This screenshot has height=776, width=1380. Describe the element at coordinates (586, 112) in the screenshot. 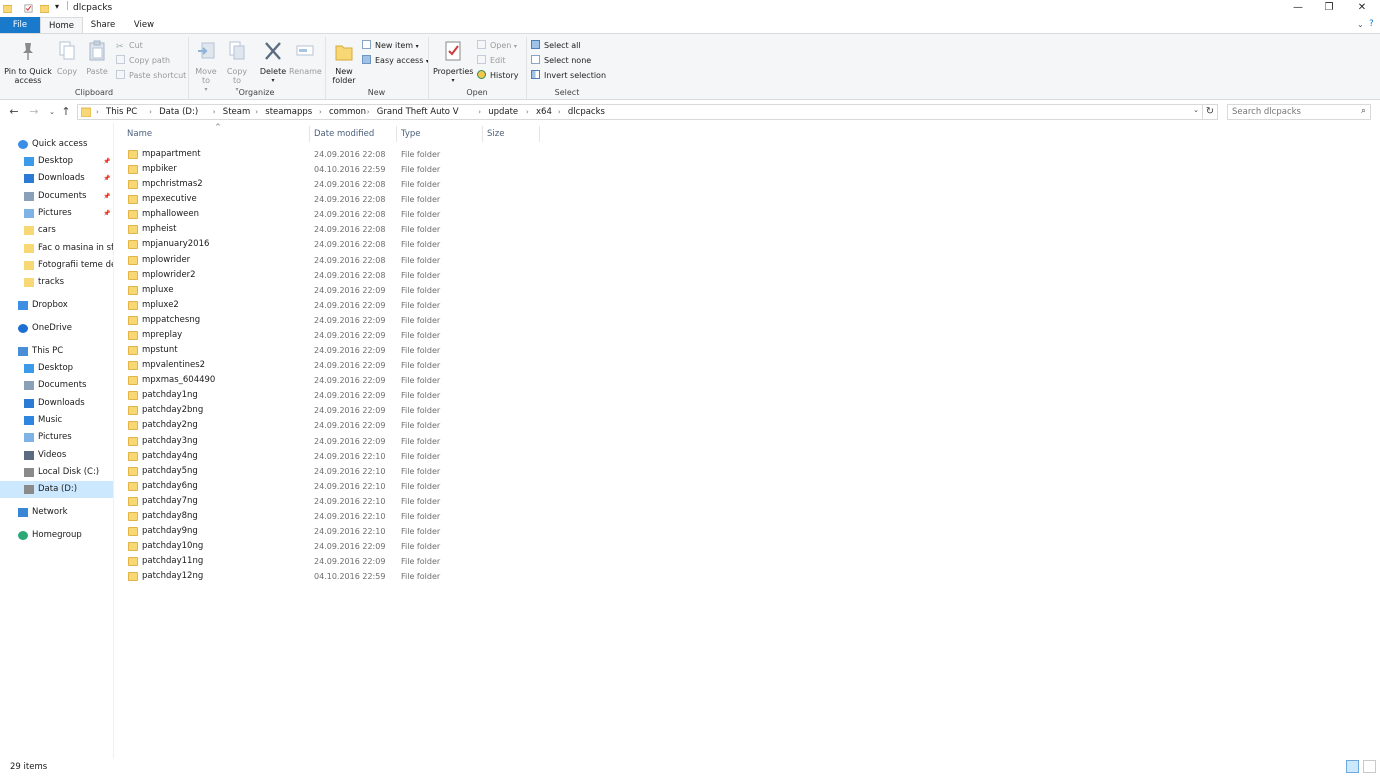

I see `breadcrumb-item: dlcpacks` at that location.